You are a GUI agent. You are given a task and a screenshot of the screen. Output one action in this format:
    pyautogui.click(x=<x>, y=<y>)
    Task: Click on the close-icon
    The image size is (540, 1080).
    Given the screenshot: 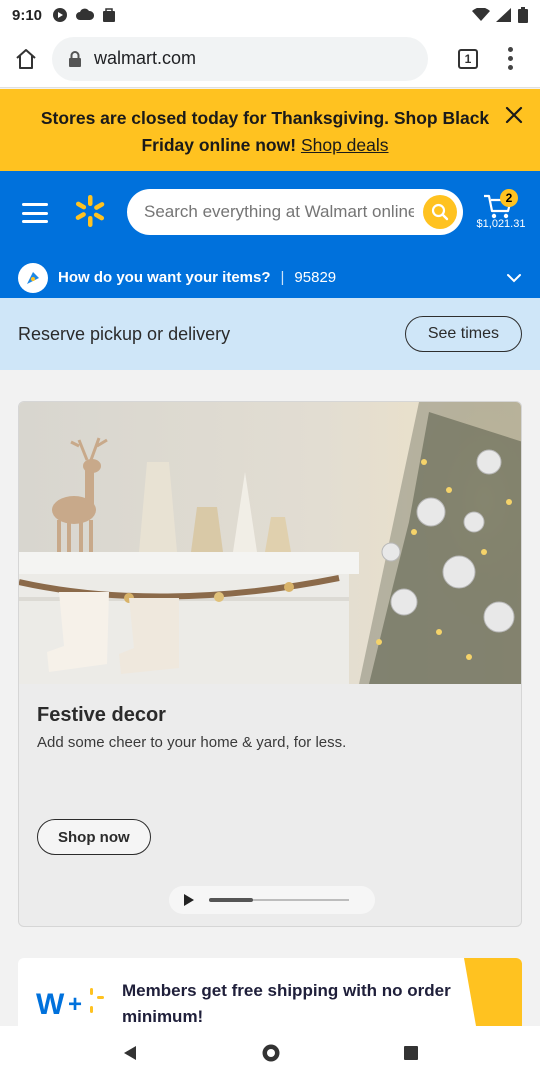 What is the action you would take?
    pyautogui.click(x=514, y=115)
    